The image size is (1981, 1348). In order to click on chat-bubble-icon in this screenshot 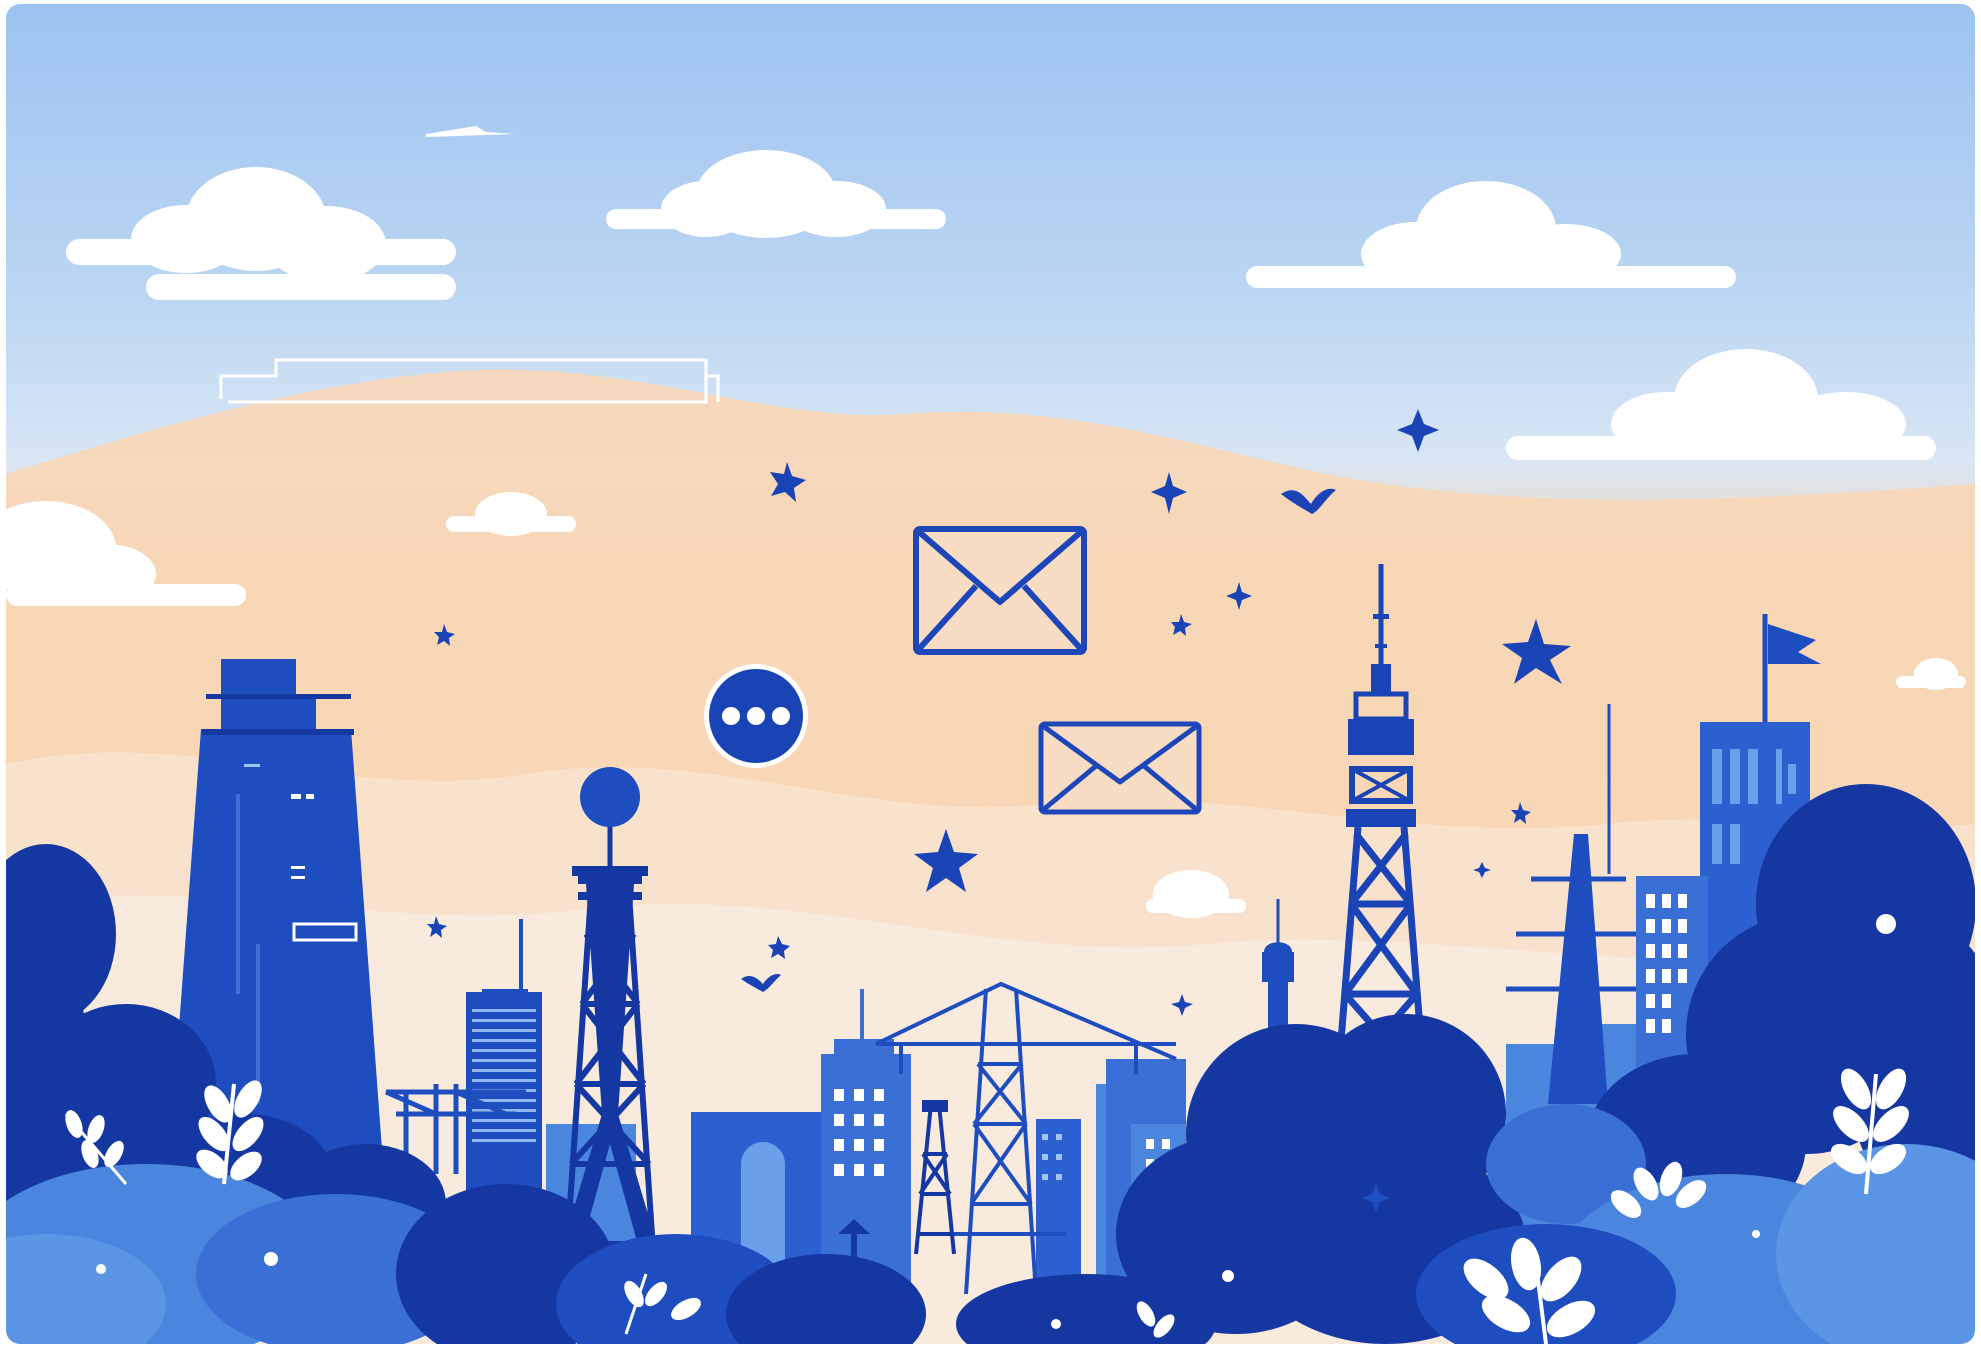, I will do `click(756, 716)`.